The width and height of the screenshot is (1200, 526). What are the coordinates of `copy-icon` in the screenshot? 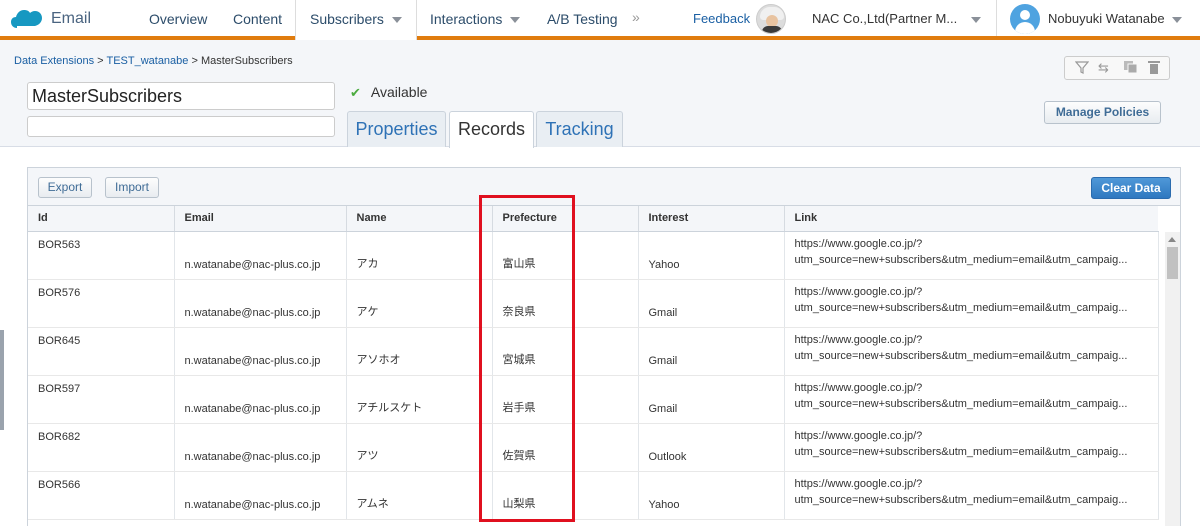 It's located at (1131, 68).